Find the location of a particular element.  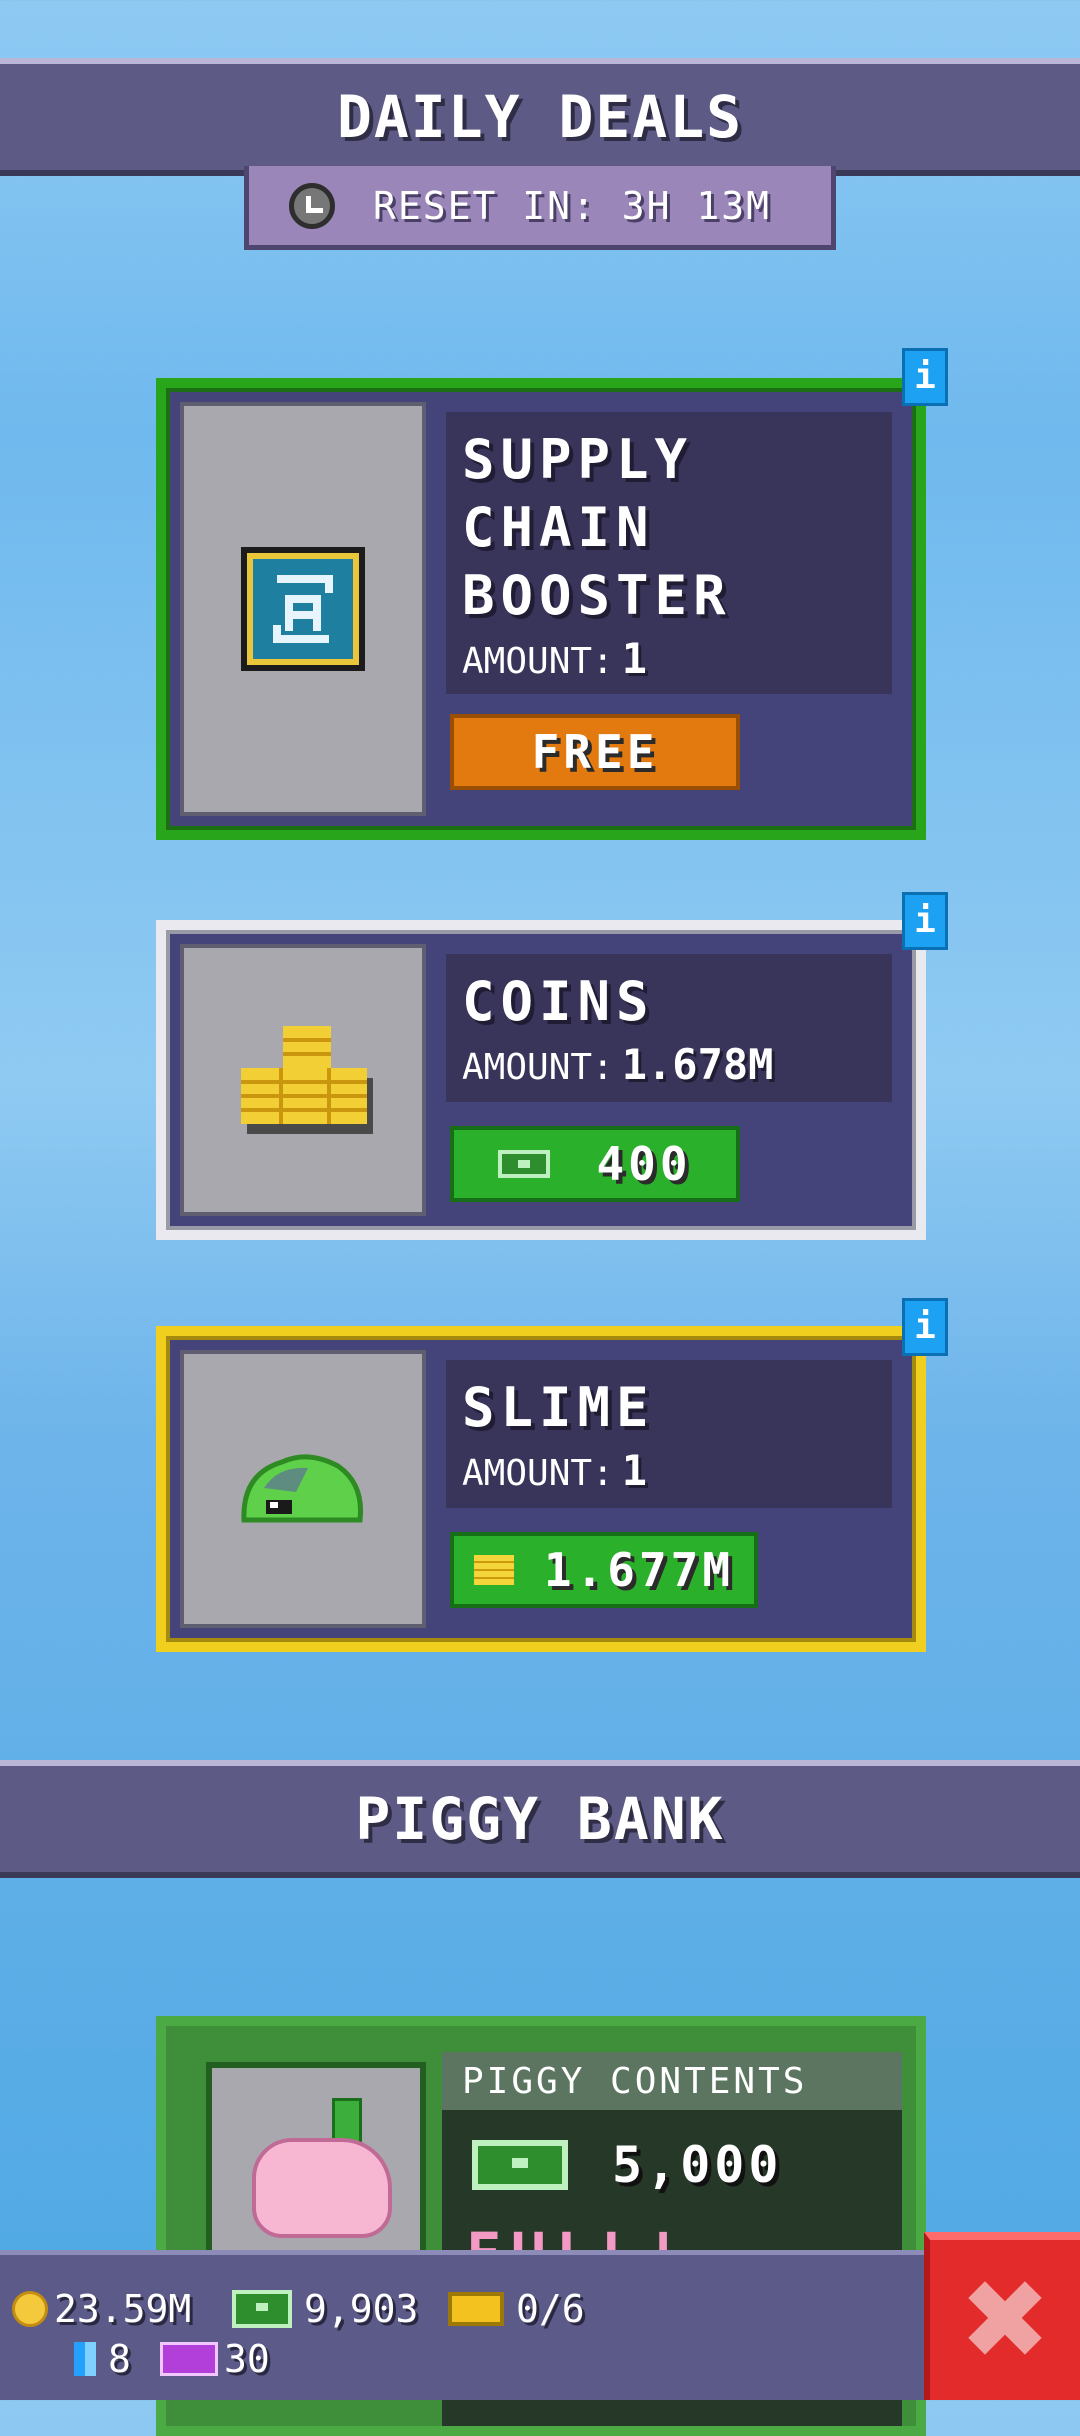

piggy-contents-header: PIGGY CONTENTS is located at coordinates (672, 2081).